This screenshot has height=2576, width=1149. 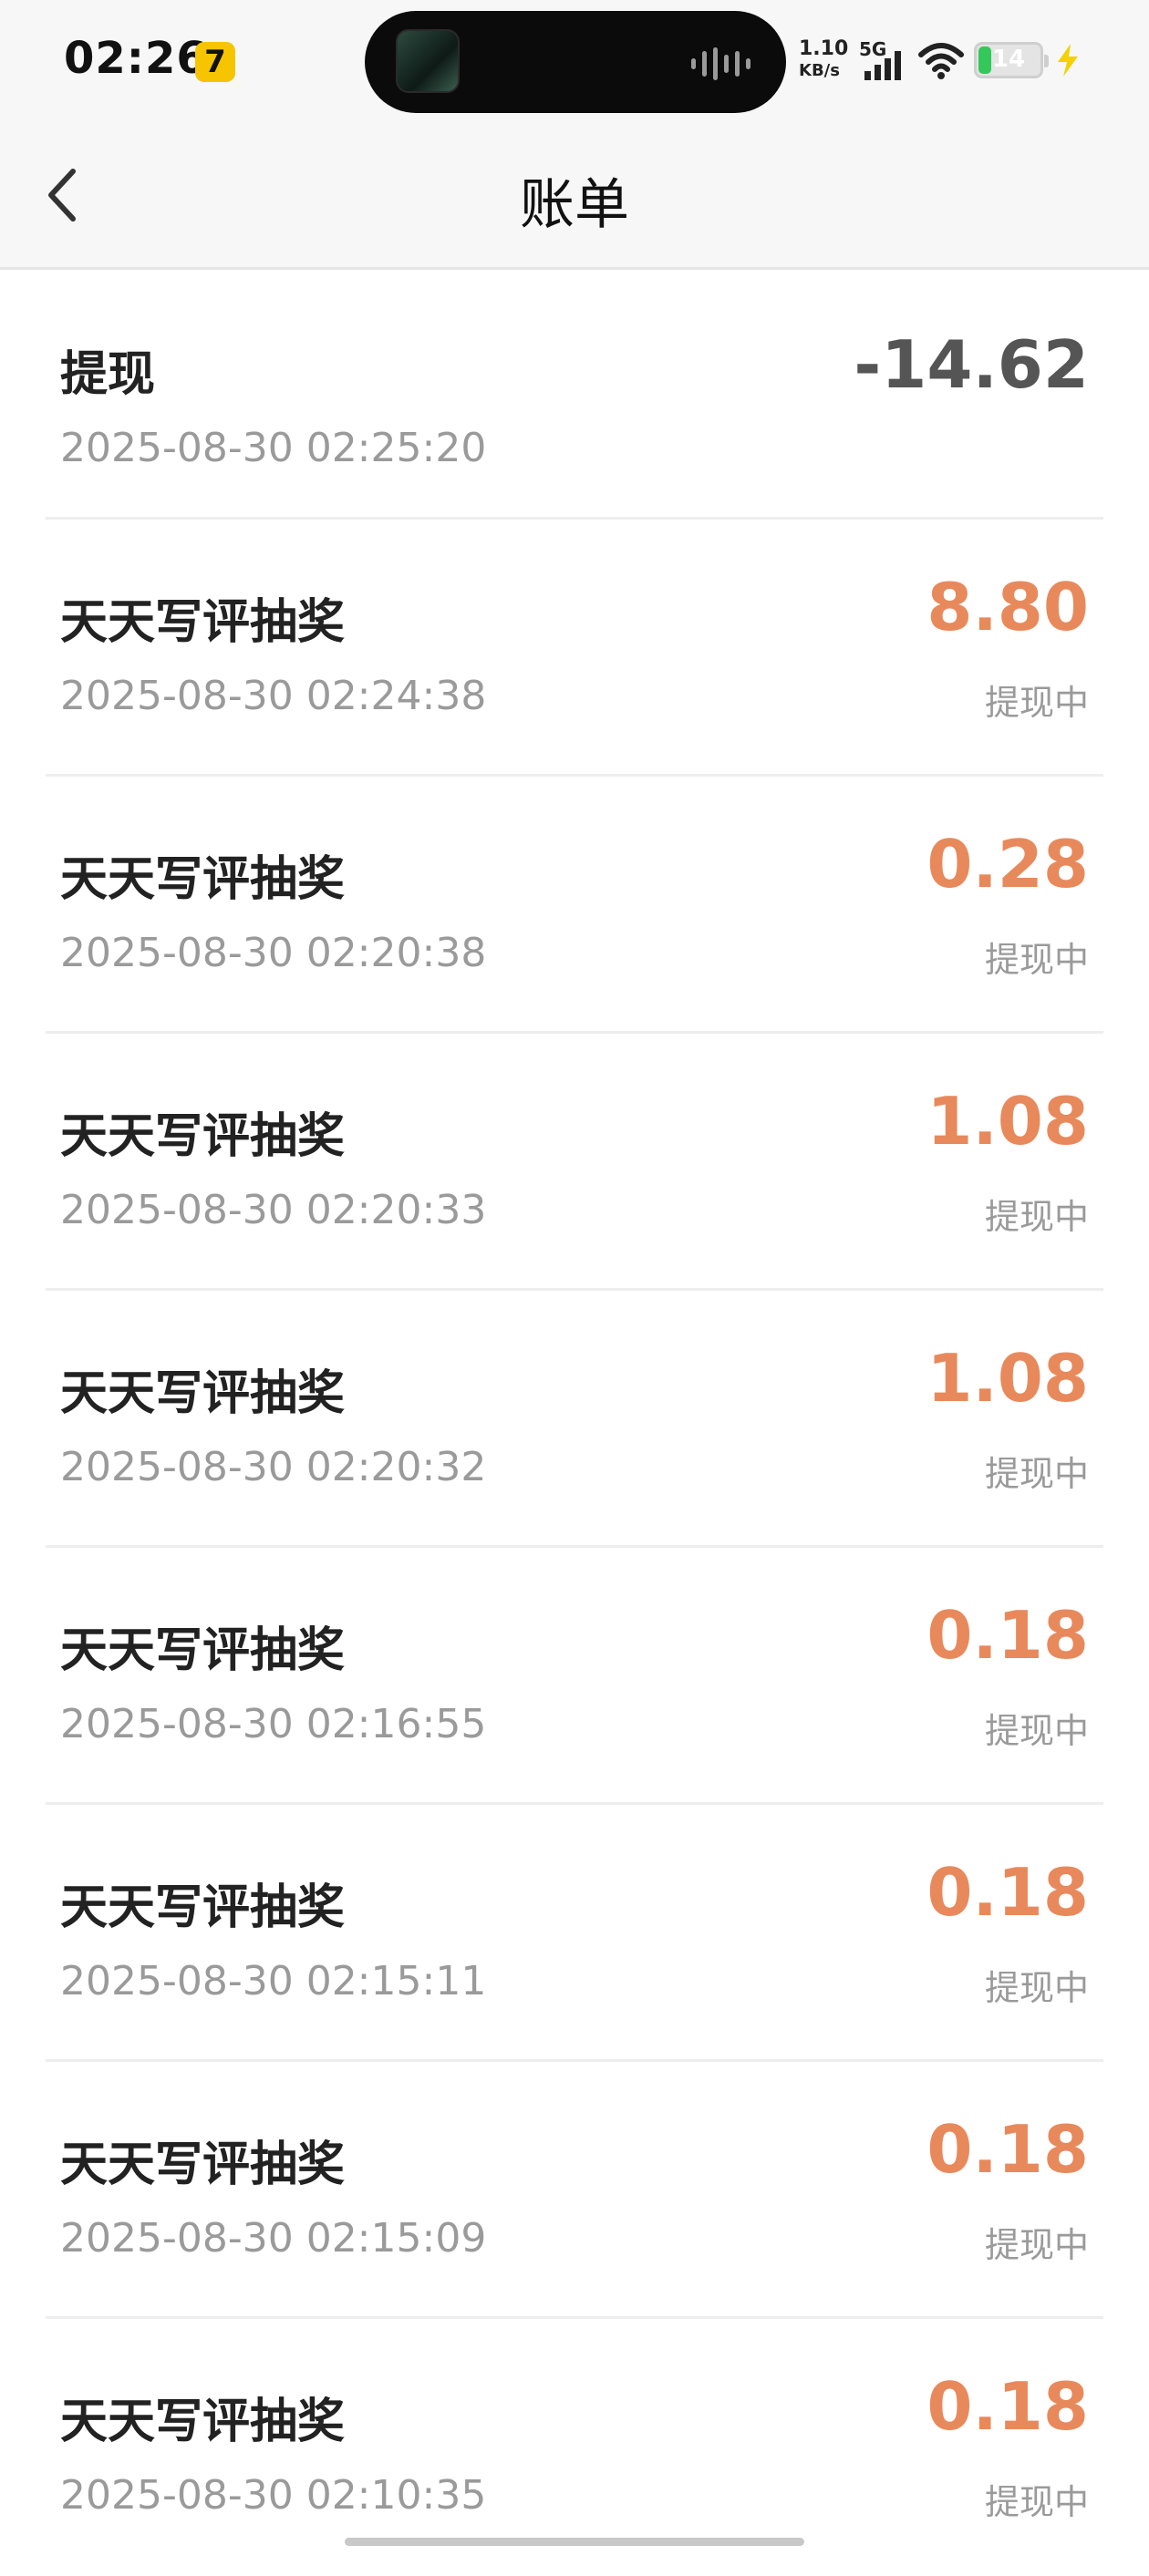 I want to click on bill-row: 天天写评抽奖 2025-08-30 02:24:38 8.80 提现中, so click(x=574, y=648).